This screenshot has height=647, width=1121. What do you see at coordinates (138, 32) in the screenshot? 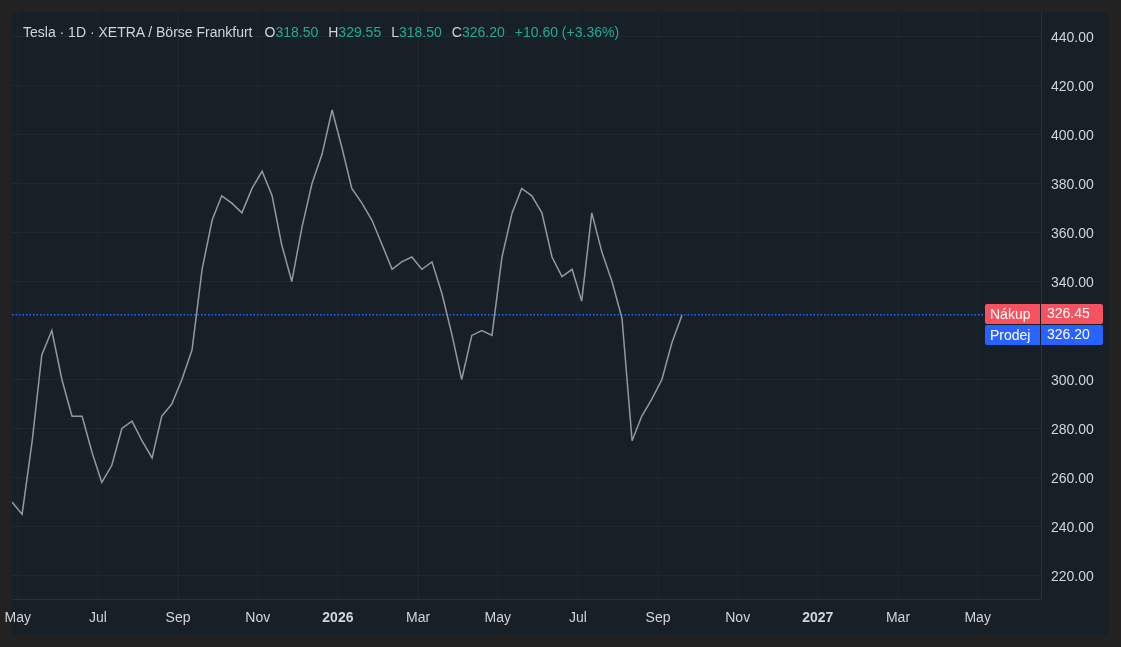
I see `symbol-title: Tesla · 1D · XETRA / Börse Frankfurt` at bounding box center [138, 32].